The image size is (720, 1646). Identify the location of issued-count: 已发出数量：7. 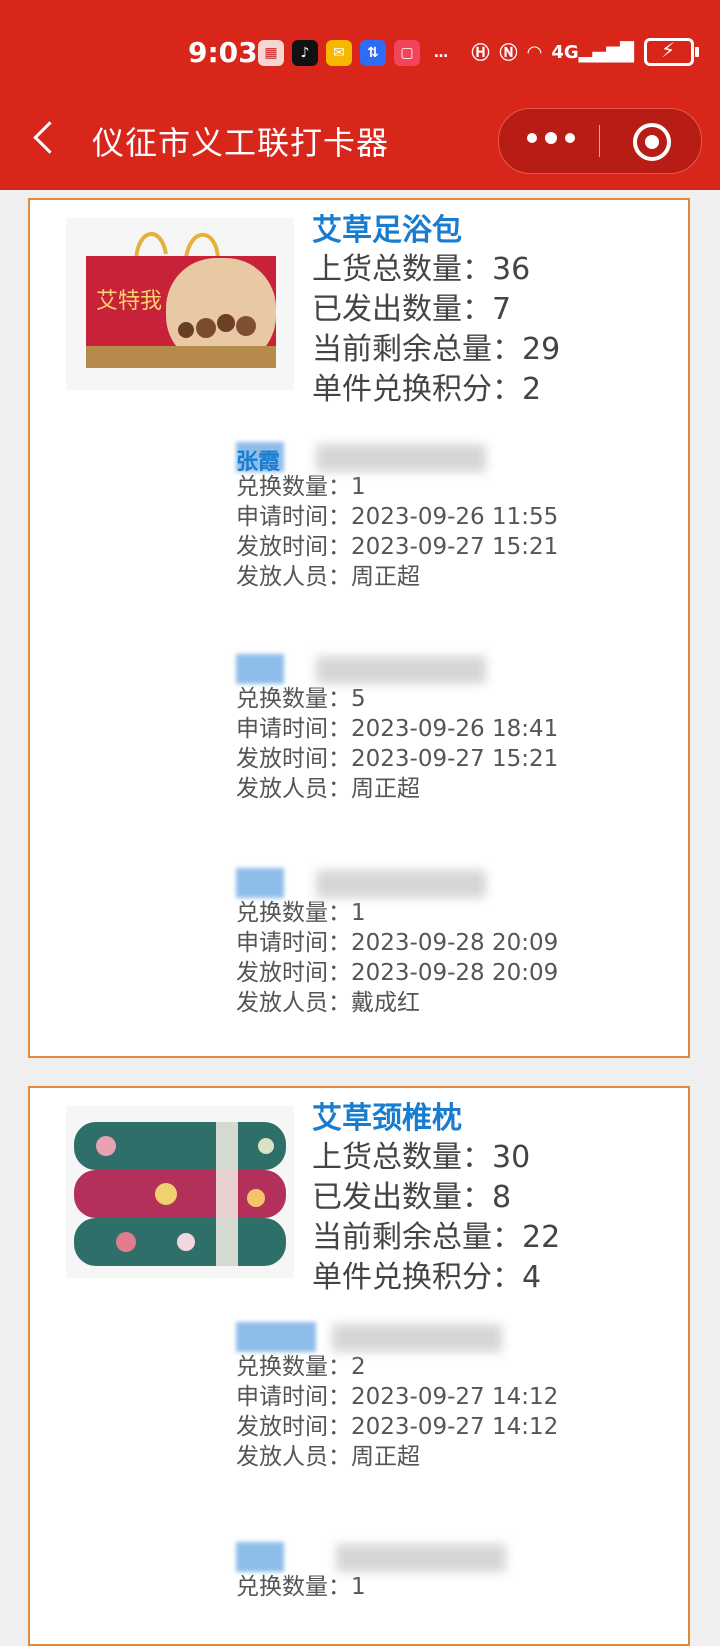
(436, 310).